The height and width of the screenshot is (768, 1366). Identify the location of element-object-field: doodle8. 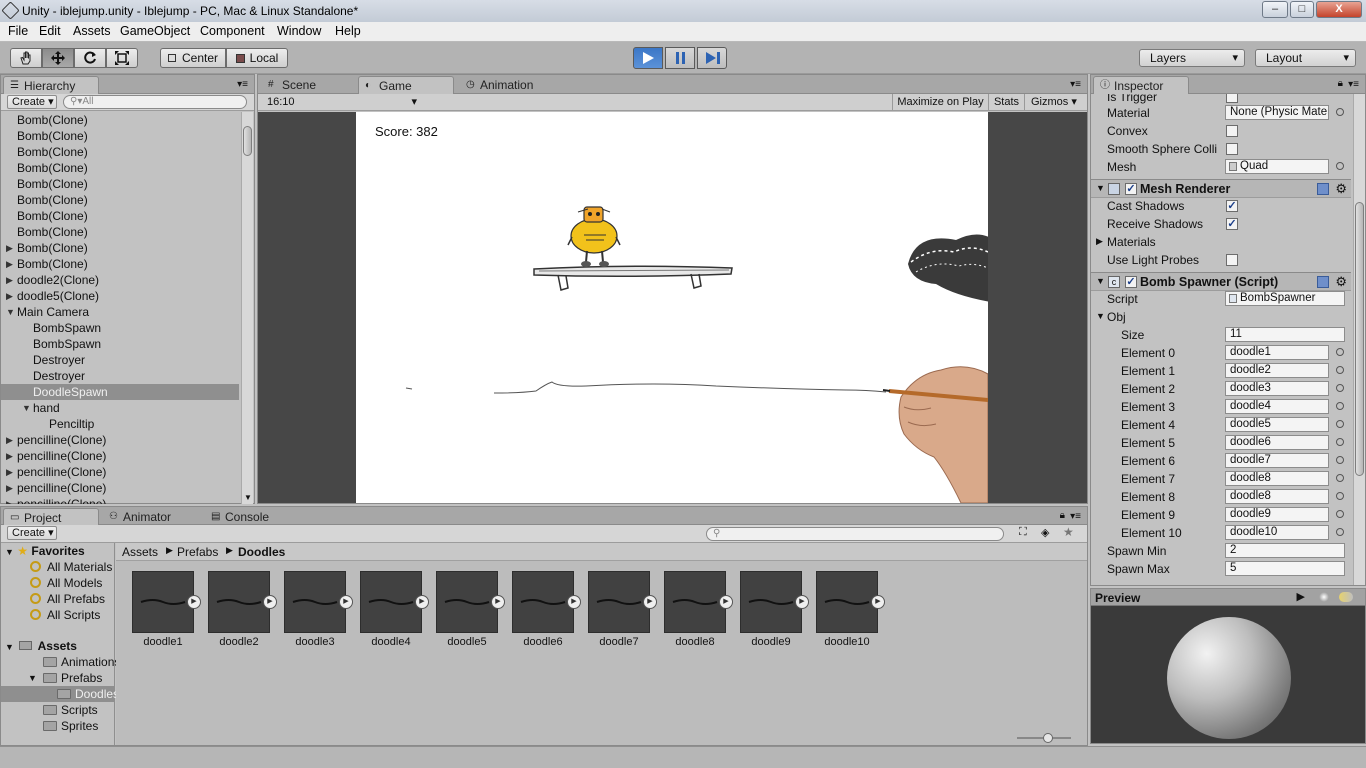
(1277, 478).